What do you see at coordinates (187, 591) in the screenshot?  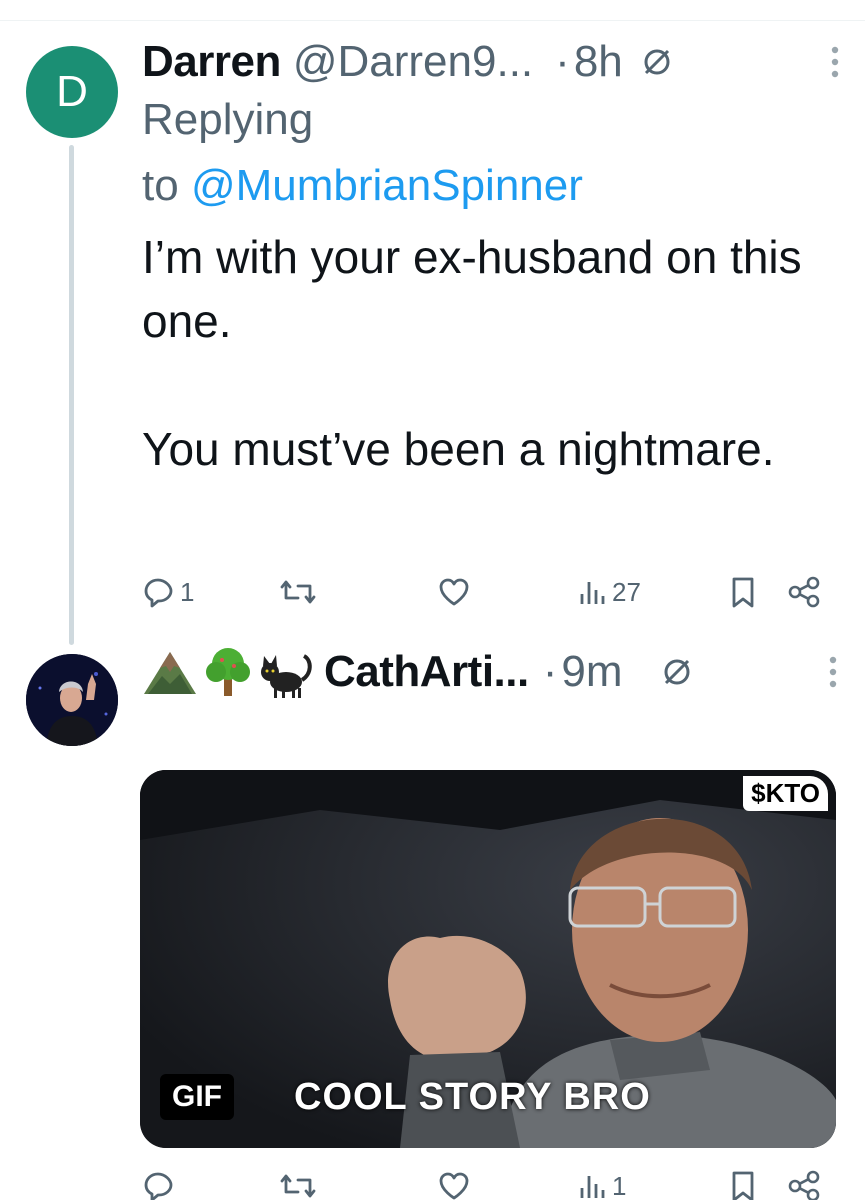 I see `reply-count: 1` at bounding box center [187, 591].